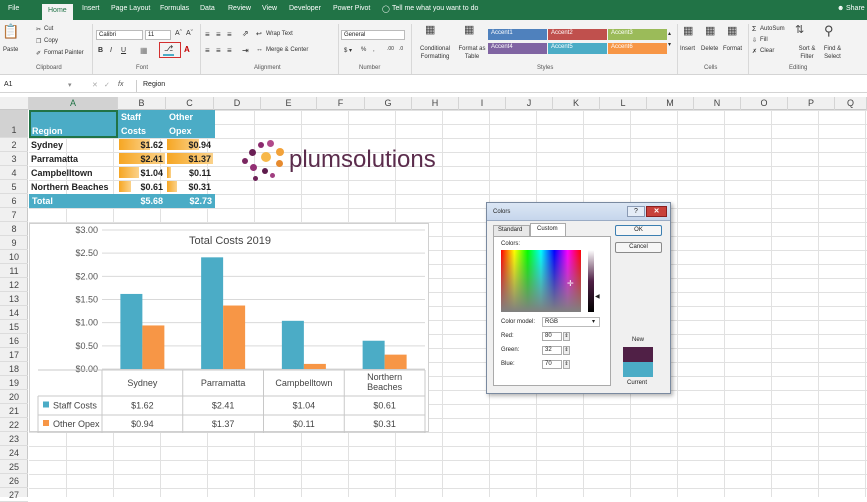  Describe the element at coordinates (851, 103) in the screenshot. I see `col-header-q: Q` at that location.